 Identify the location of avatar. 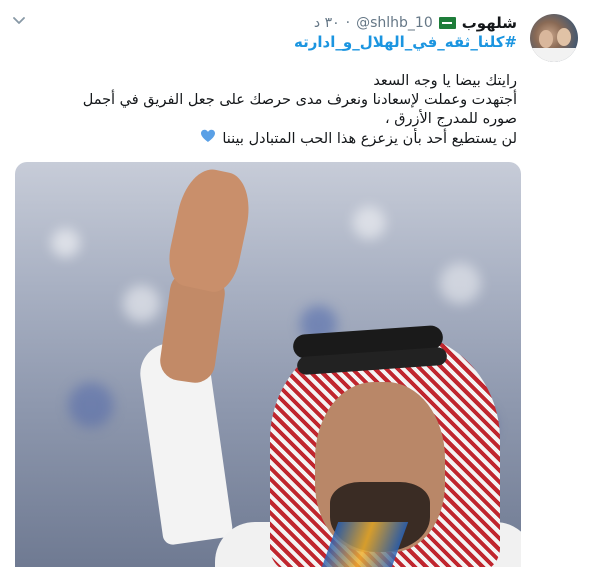
(554, 38).